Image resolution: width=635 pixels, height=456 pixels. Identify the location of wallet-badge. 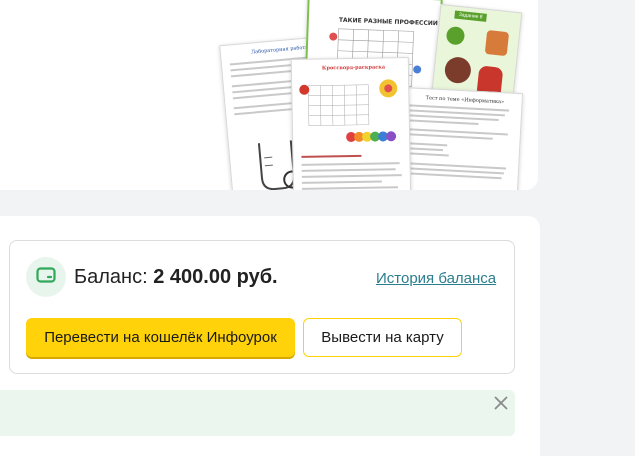
(46, 277).